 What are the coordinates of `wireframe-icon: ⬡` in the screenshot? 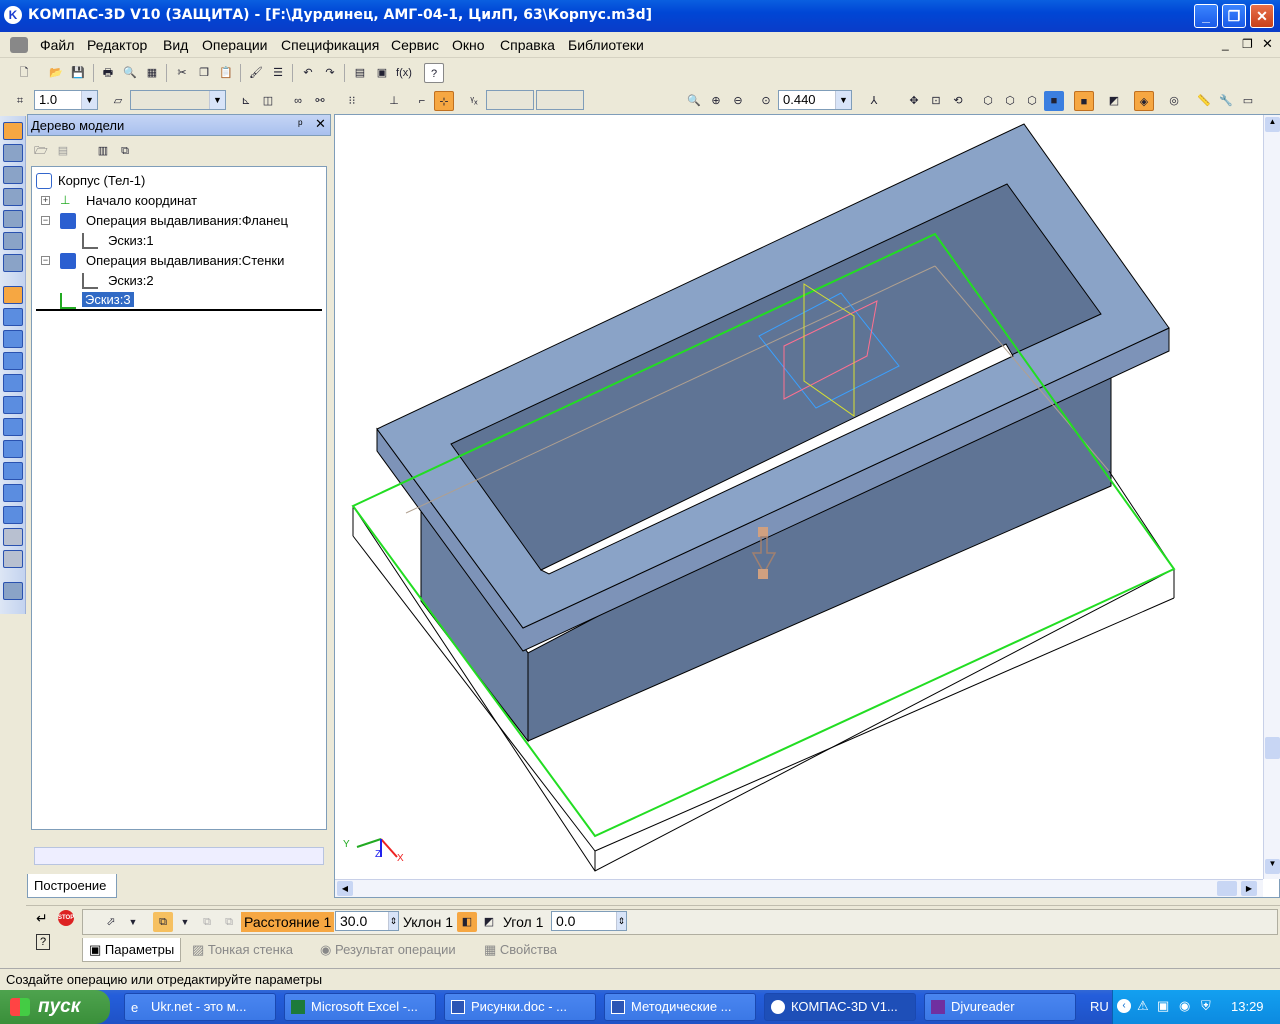 It's located at (988, 101).